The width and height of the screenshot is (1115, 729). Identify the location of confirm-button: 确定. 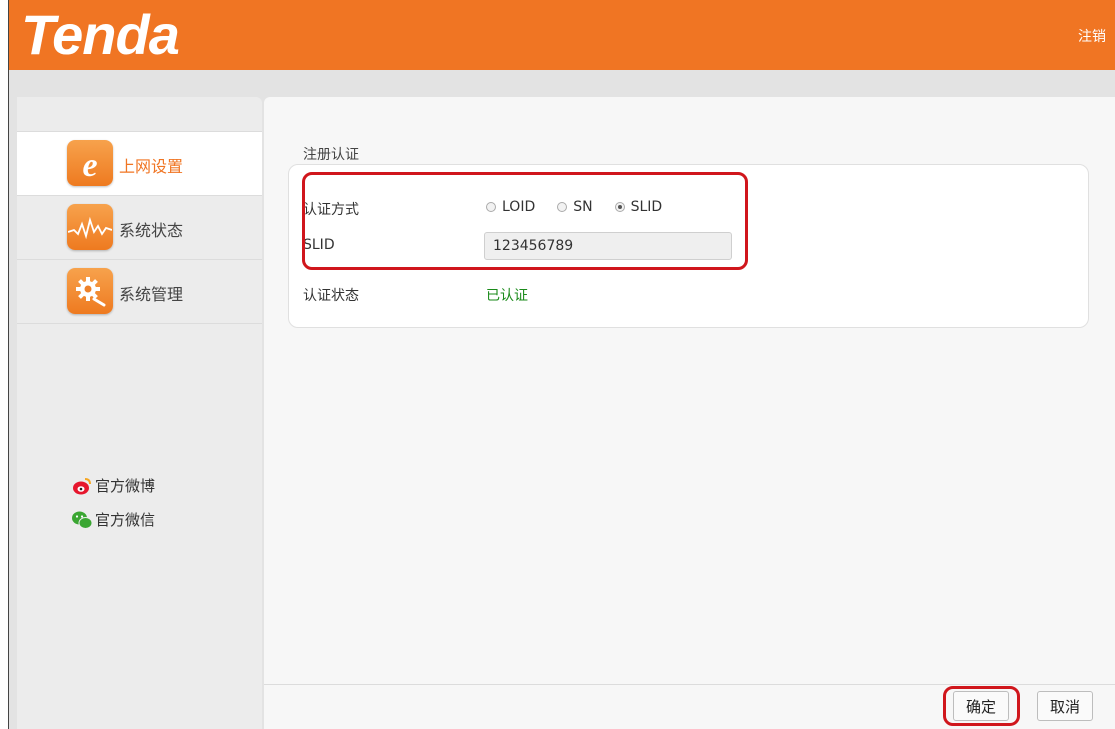
(981, 706).